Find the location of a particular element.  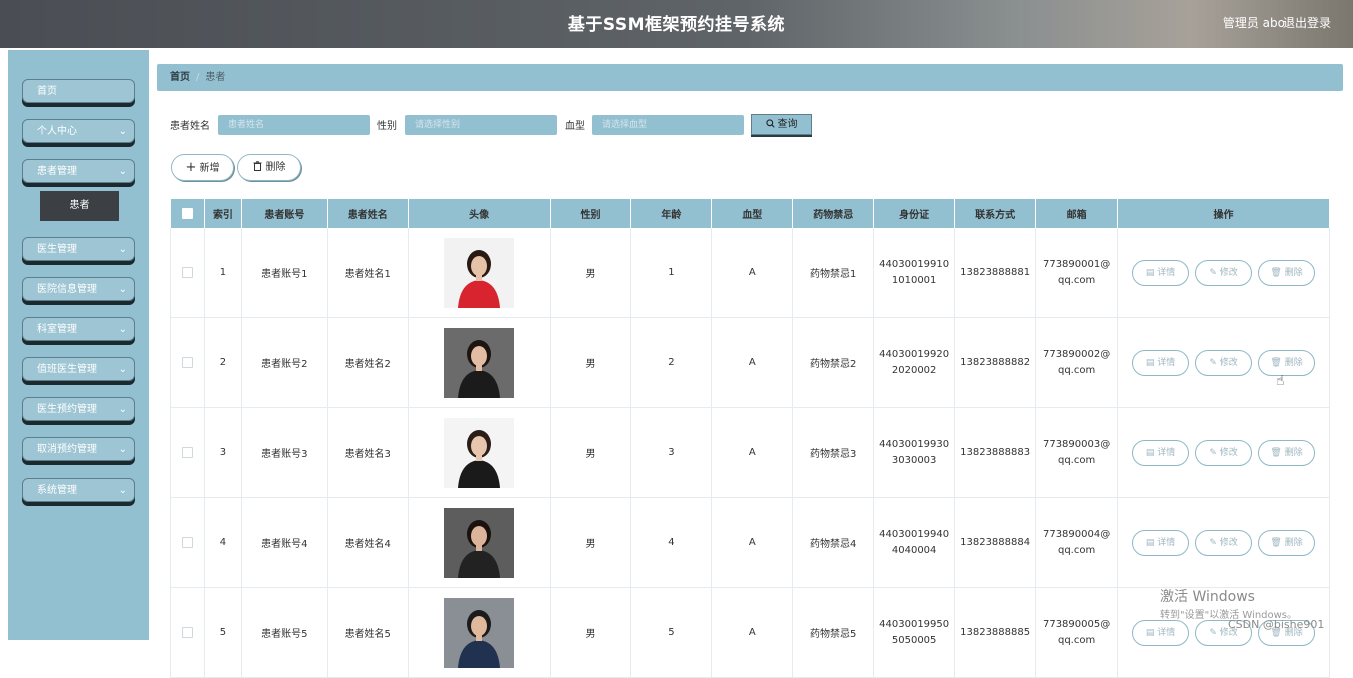

sidebar-item-personal-center: 个人中心 ⌄ is located at coordinates (78, 131).